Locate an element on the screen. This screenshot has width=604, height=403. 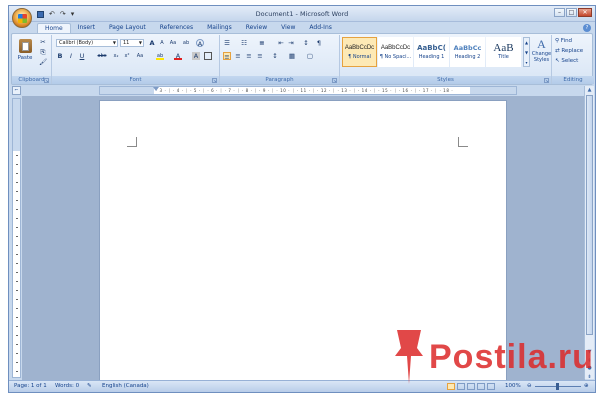
clear-formatting-icon: Aa is located at coordinates (173, 43).